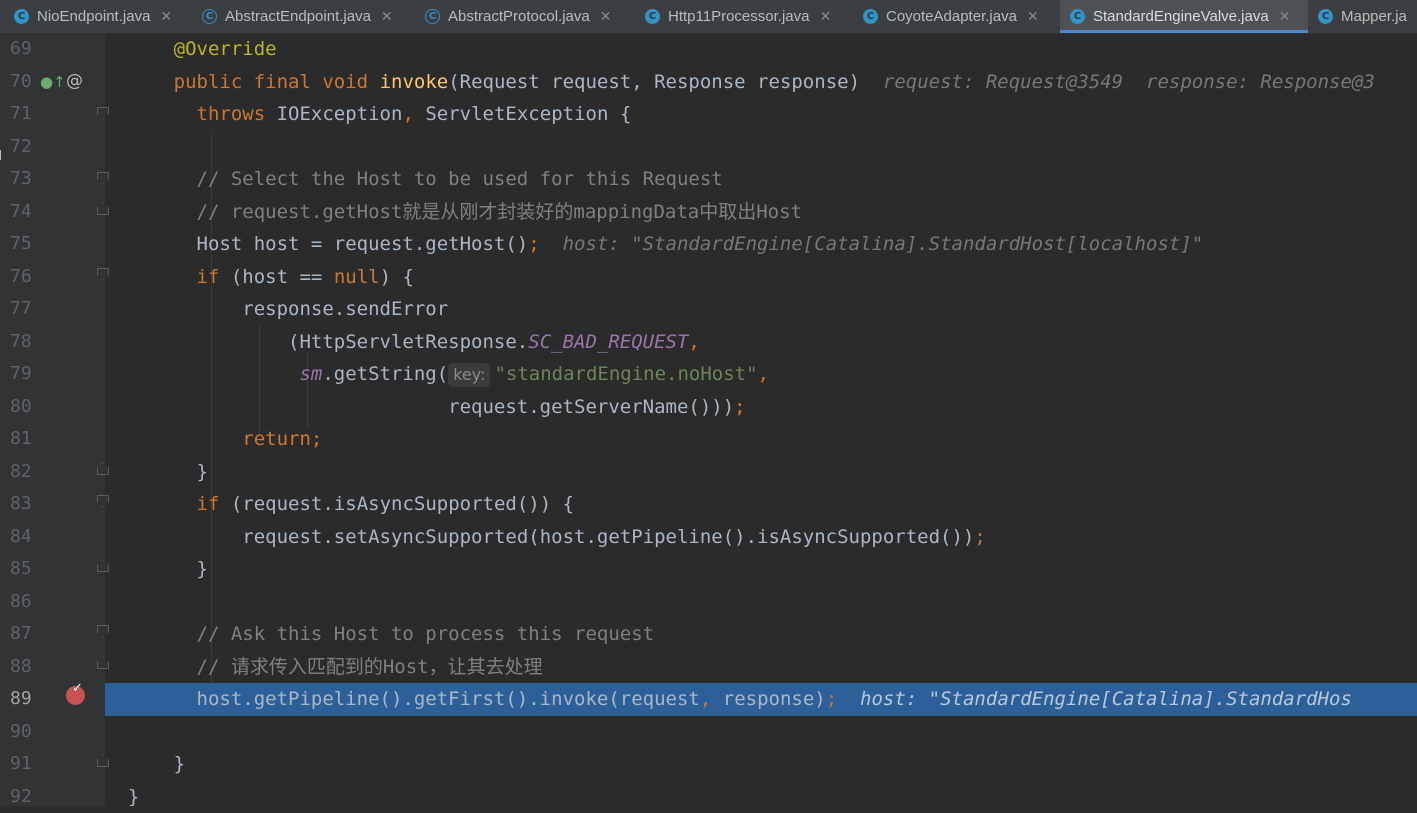 Image resolution: width=1417 pixels, height=813 pixels. I want to click on tab-standardenginevalve: C StandardEngineValve.java ✕, so click(1184, 16).